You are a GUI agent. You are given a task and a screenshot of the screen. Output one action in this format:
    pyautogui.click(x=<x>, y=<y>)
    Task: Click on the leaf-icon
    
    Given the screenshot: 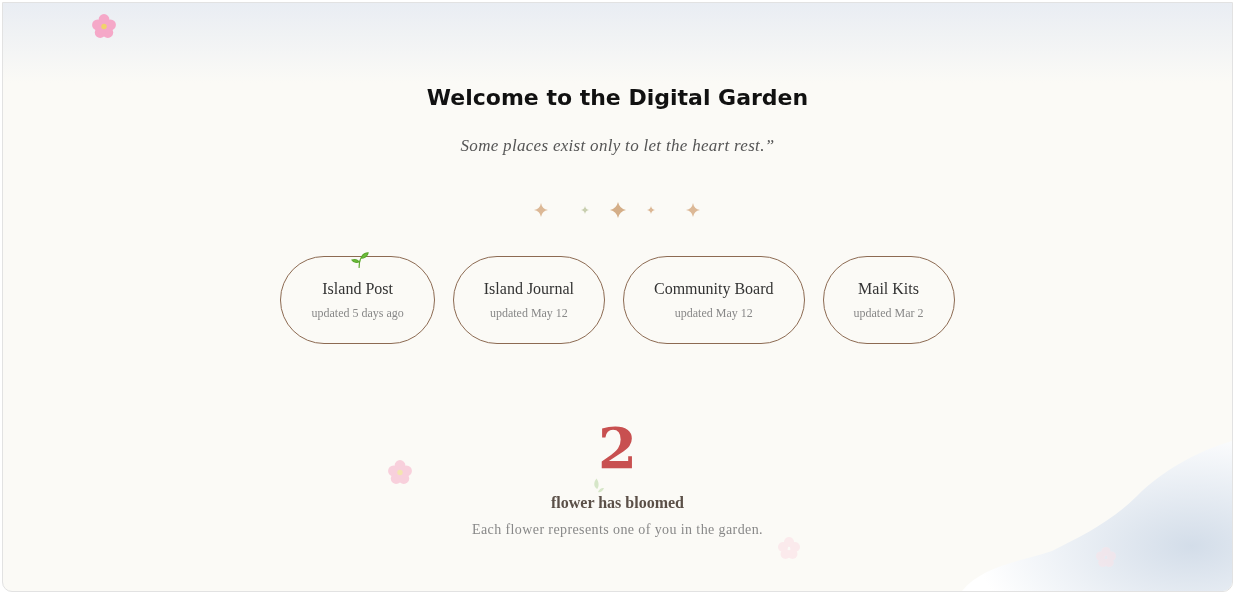 What is the action you would take?
    pyautogui.click(x=598, y=486)
    